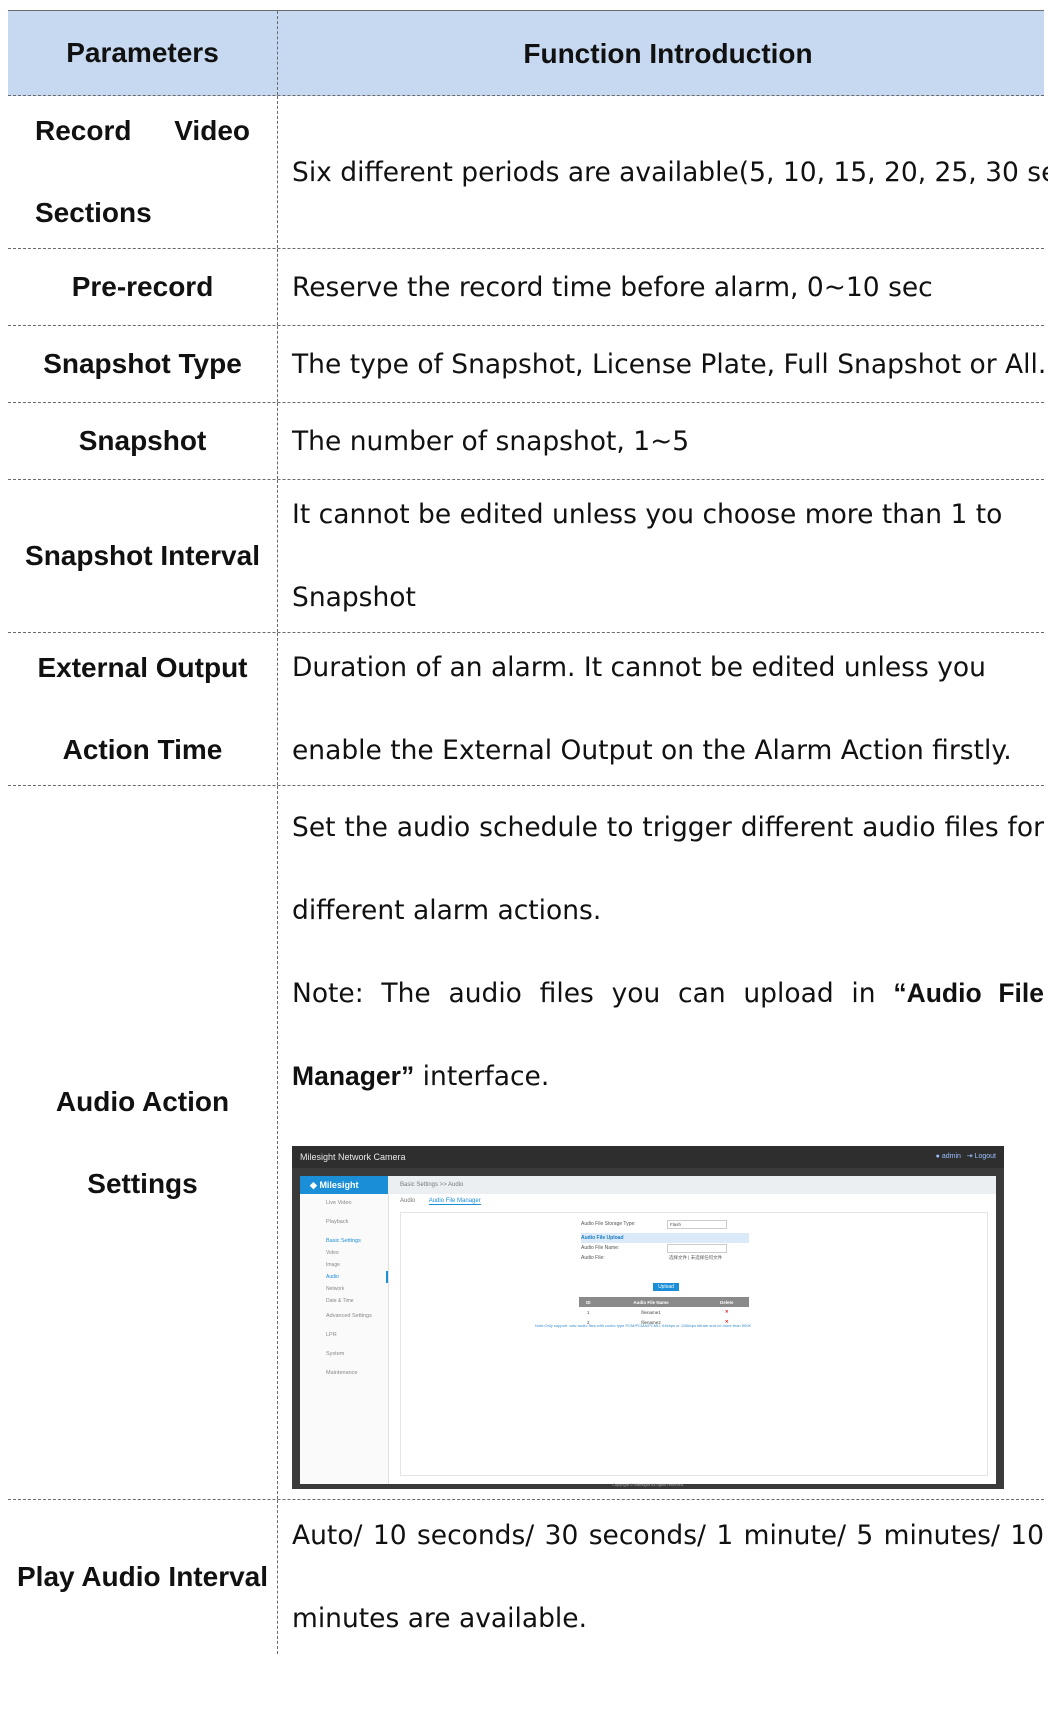 This screenshot has height=1722, width=1048. I want to click on menu-item-basic-settings: Basic Settings, so click(344, 1241).